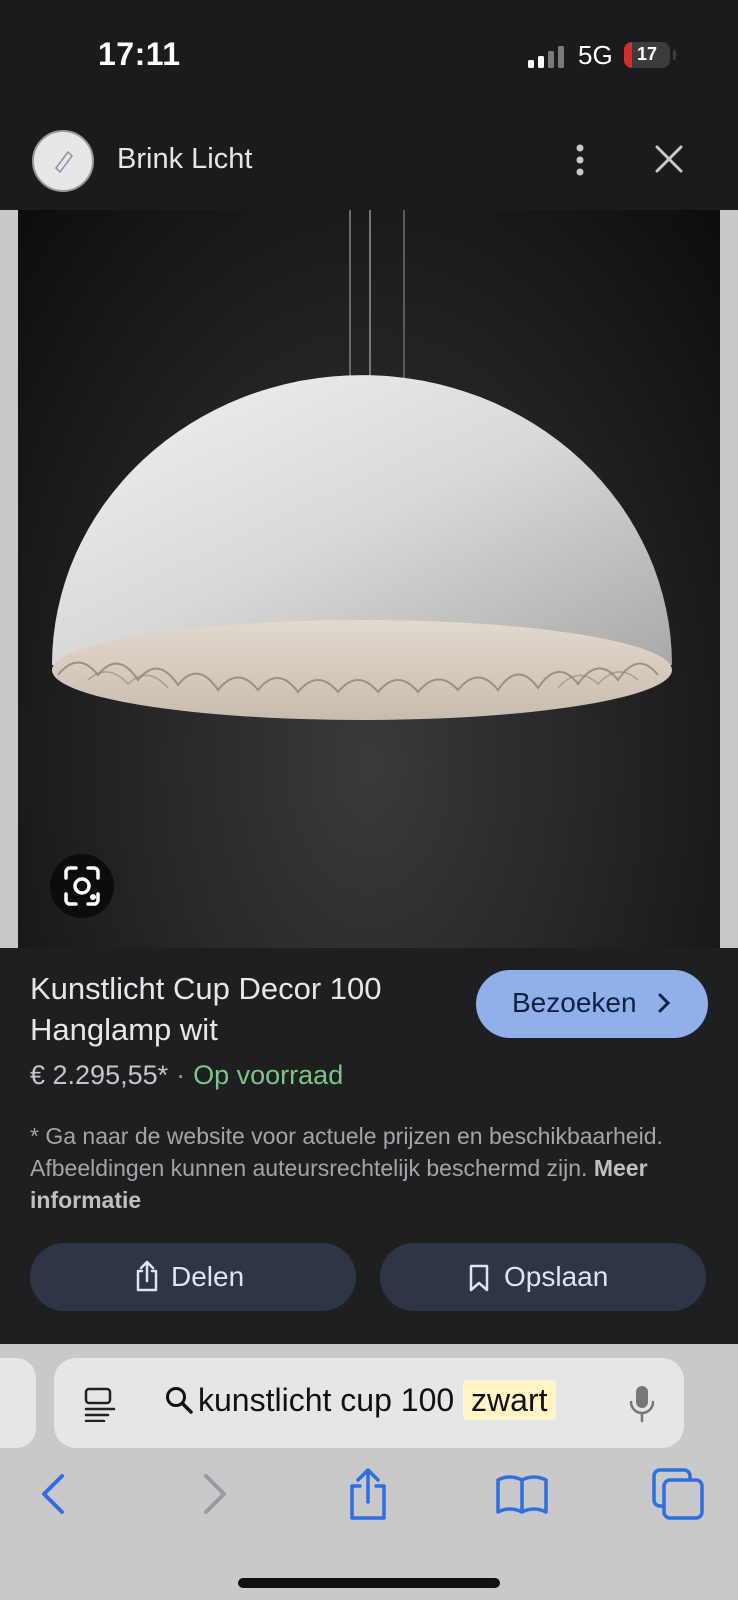  Describe the element at coordinates (56, 1494) in the screenshot. I see `back-arrow-icon` at that location.